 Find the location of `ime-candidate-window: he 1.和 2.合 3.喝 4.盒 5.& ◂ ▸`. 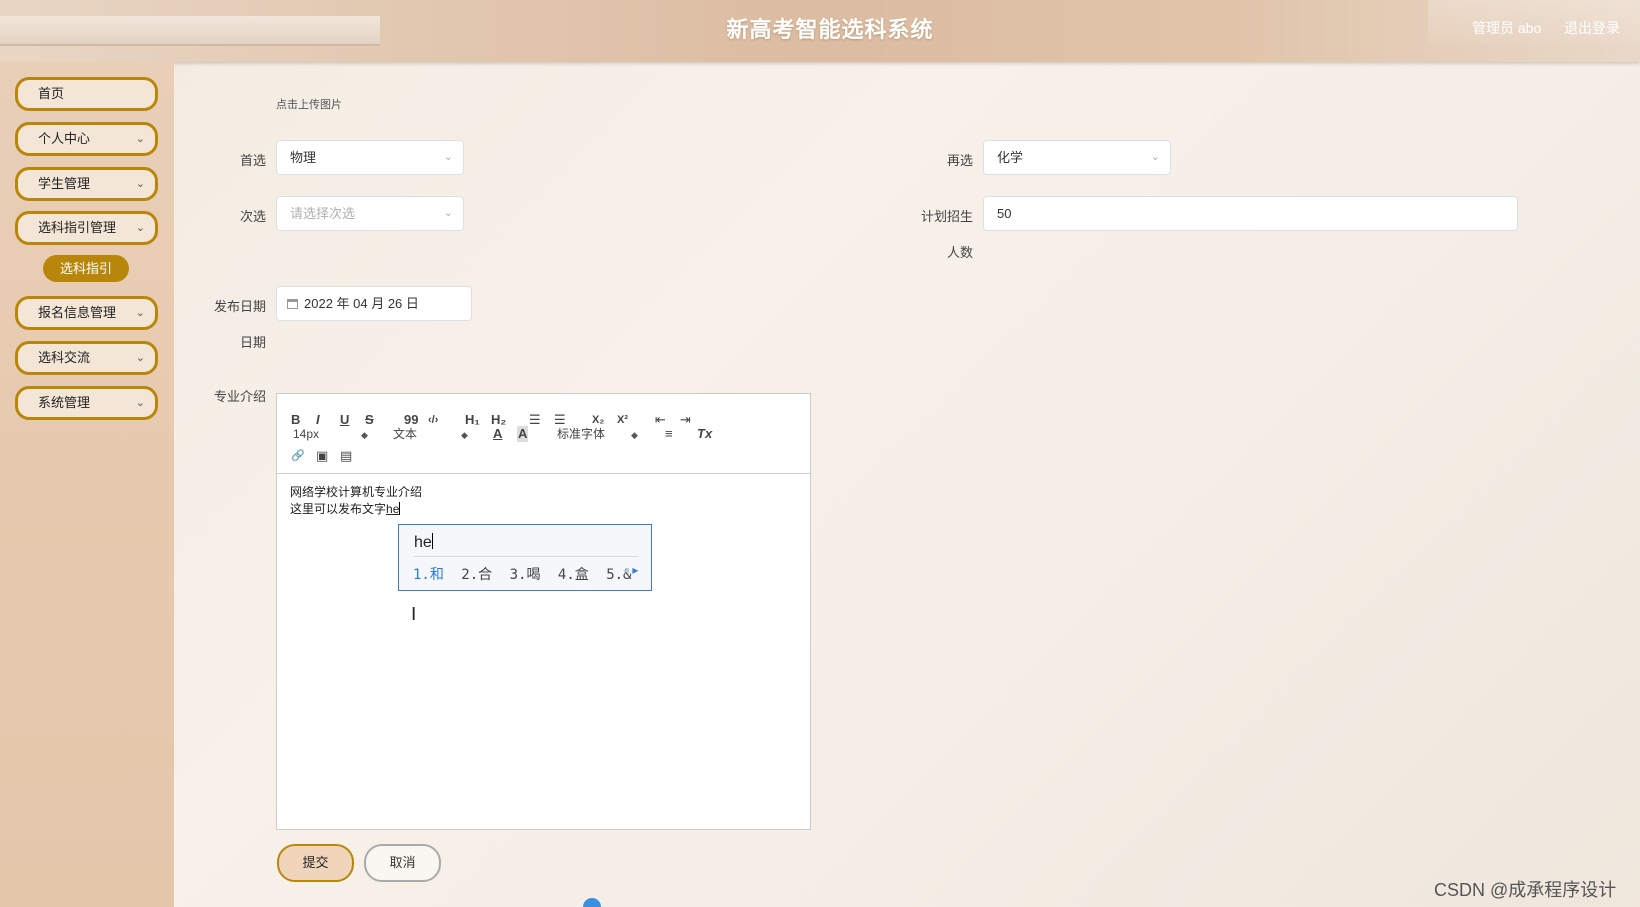

ime-candidate-window: he 1.和 2.合 3.喝 4.盒 5.& ◂ ▸ is located at coordinates (525, 557).